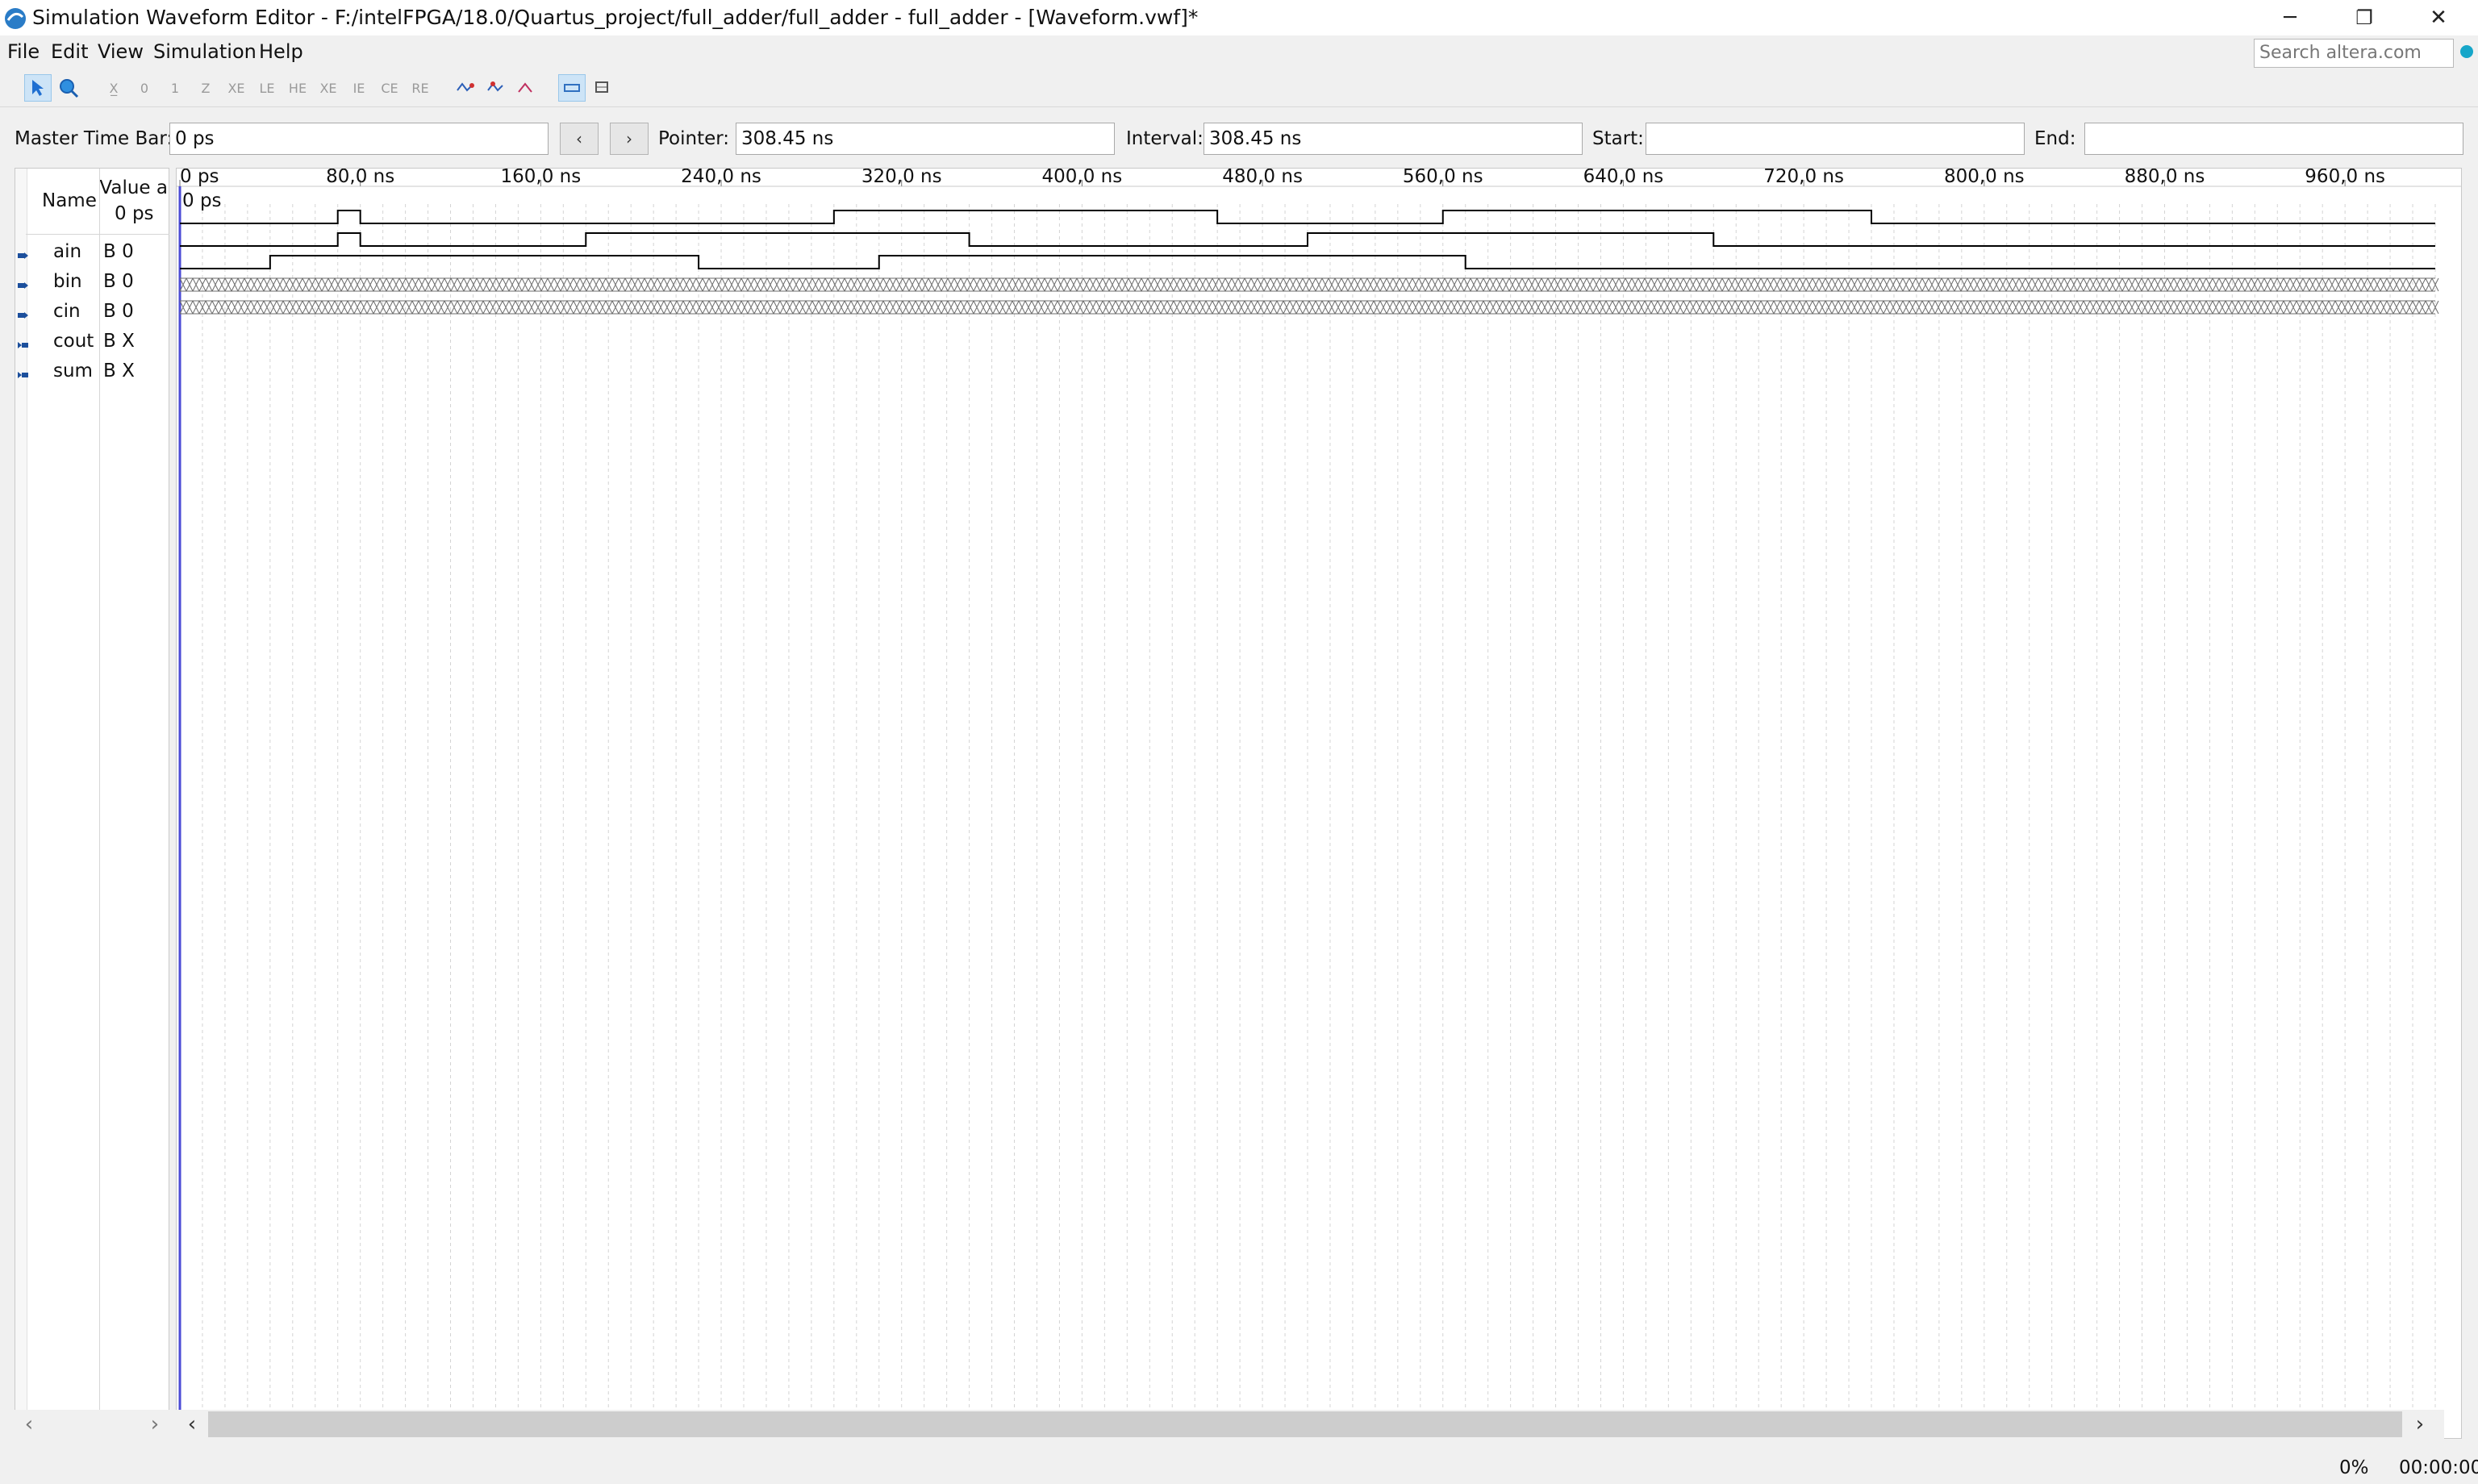  What do you see at coordinates (496, 88) in the screenshot?
I see `snap-to-grid-icon` at bounding box center [496, 88].